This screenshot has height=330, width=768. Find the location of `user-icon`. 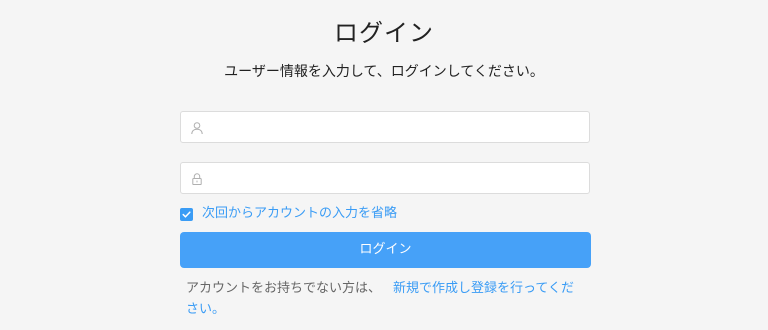

user-icon is located at coordinates (197, 127).